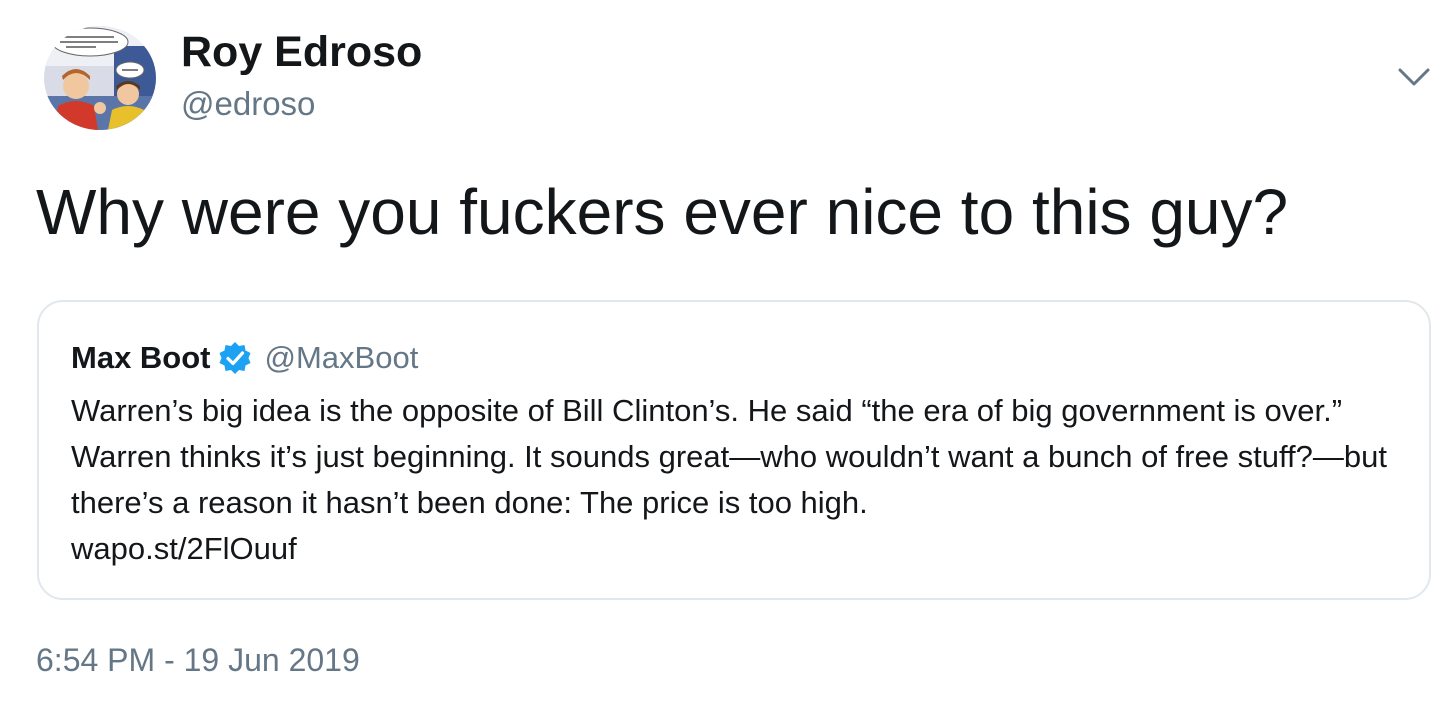 This screenshot has width=1456, height=711. Describe the element at coordinates (198, 660) in the screenshot. I see `tweet-timestamp: 6:54 PM - 19 Jun 2019` at that location.